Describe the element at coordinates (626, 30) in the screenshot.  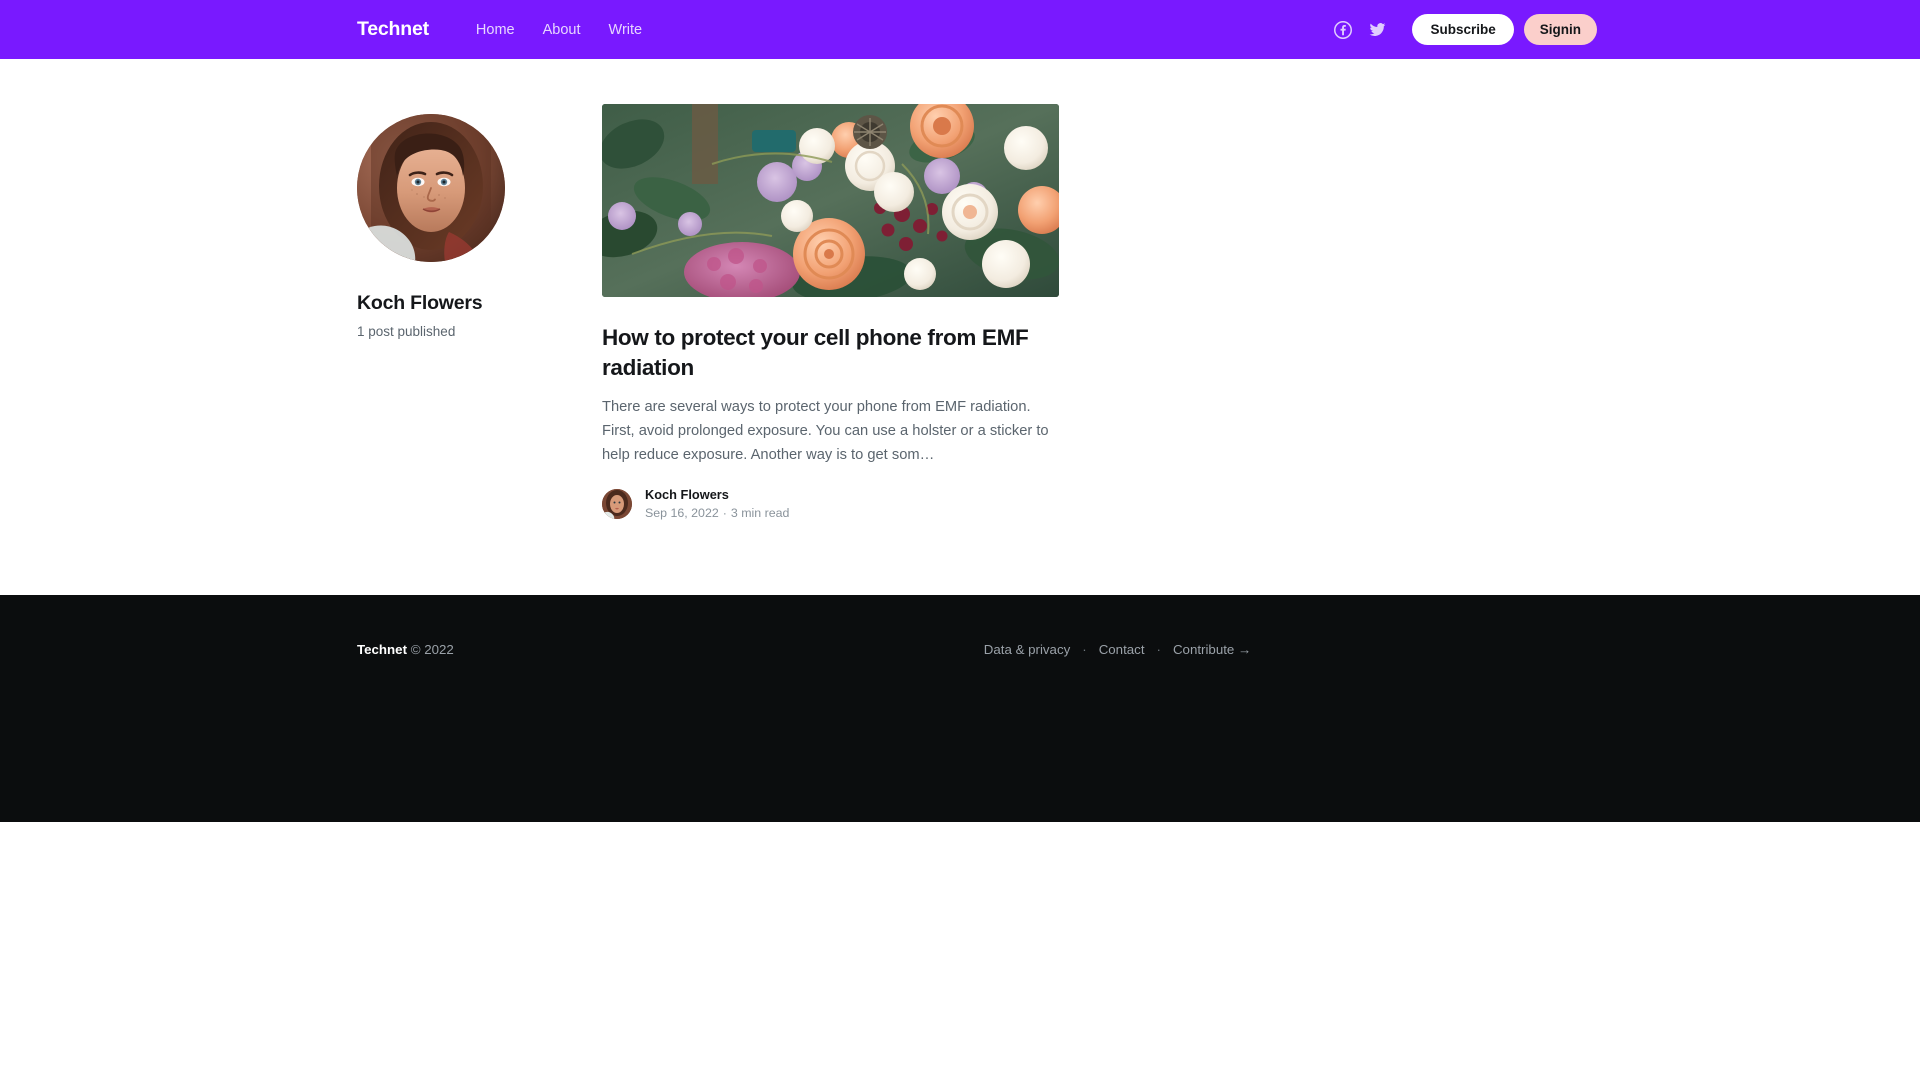
I see `nav-item-write: Write` at that location.